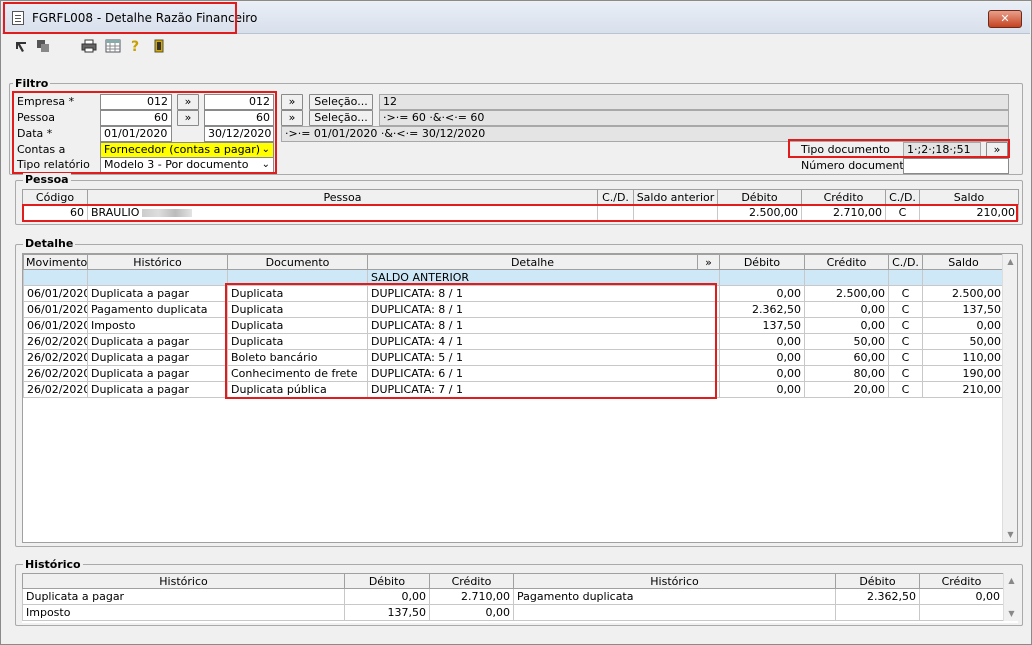 Image resolution: width=1032 pixels, height=645 pixels. Describe the element at coordinates (43, 47) in the screenshot. I see `layers-icon` at that location.